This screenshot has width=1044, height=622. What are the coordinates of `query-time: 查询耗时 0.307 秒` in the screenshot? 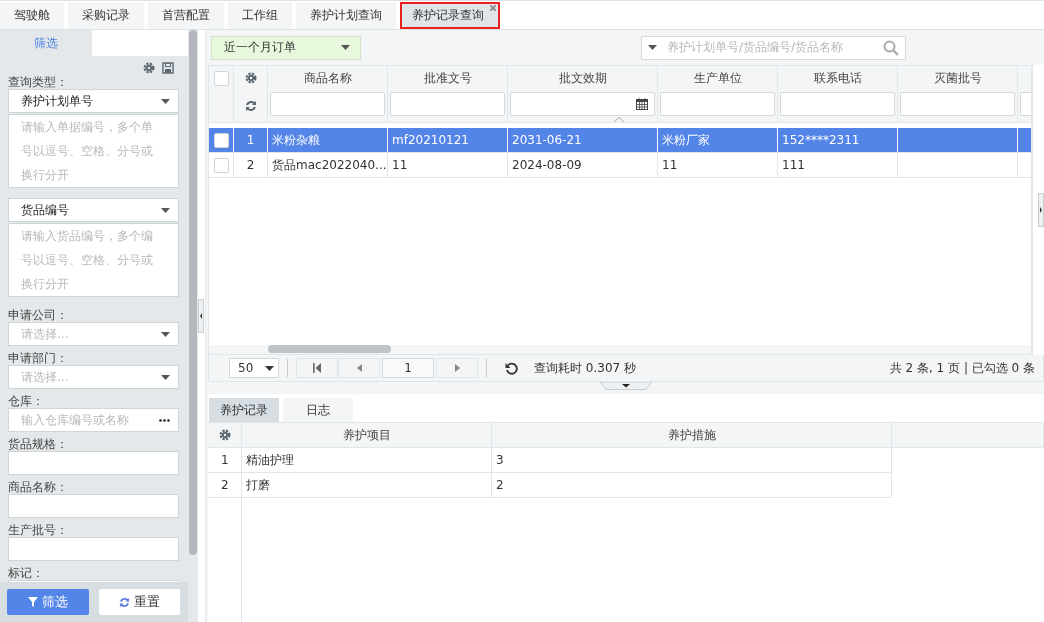 It's located at (585, 368).